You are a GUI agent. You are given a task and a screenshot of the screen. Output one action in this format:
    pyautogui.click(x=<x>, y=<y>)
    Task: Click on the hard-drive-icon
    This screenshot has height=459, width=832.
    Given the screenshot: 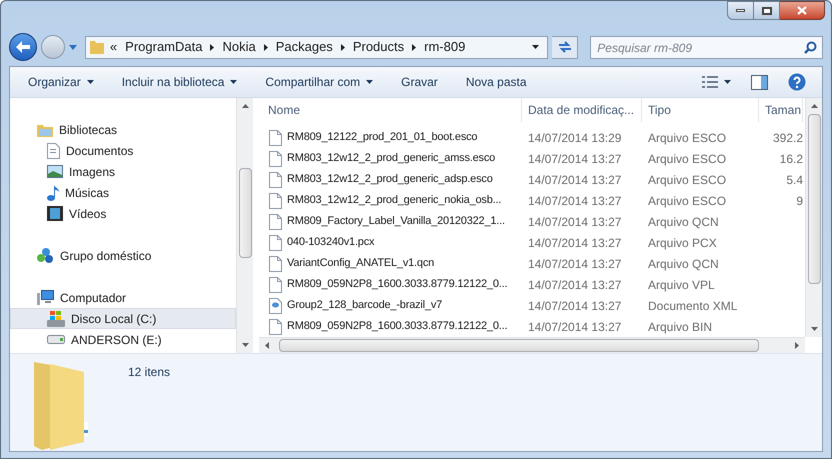 What is the action you would take?
    pyautogui.click(x=56, y=318)
    